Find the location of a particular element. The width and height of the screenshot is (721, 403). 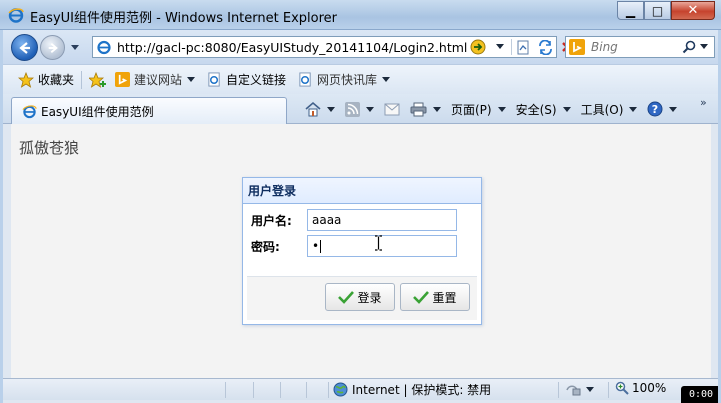

search-box is located at coordinates (640, 47).